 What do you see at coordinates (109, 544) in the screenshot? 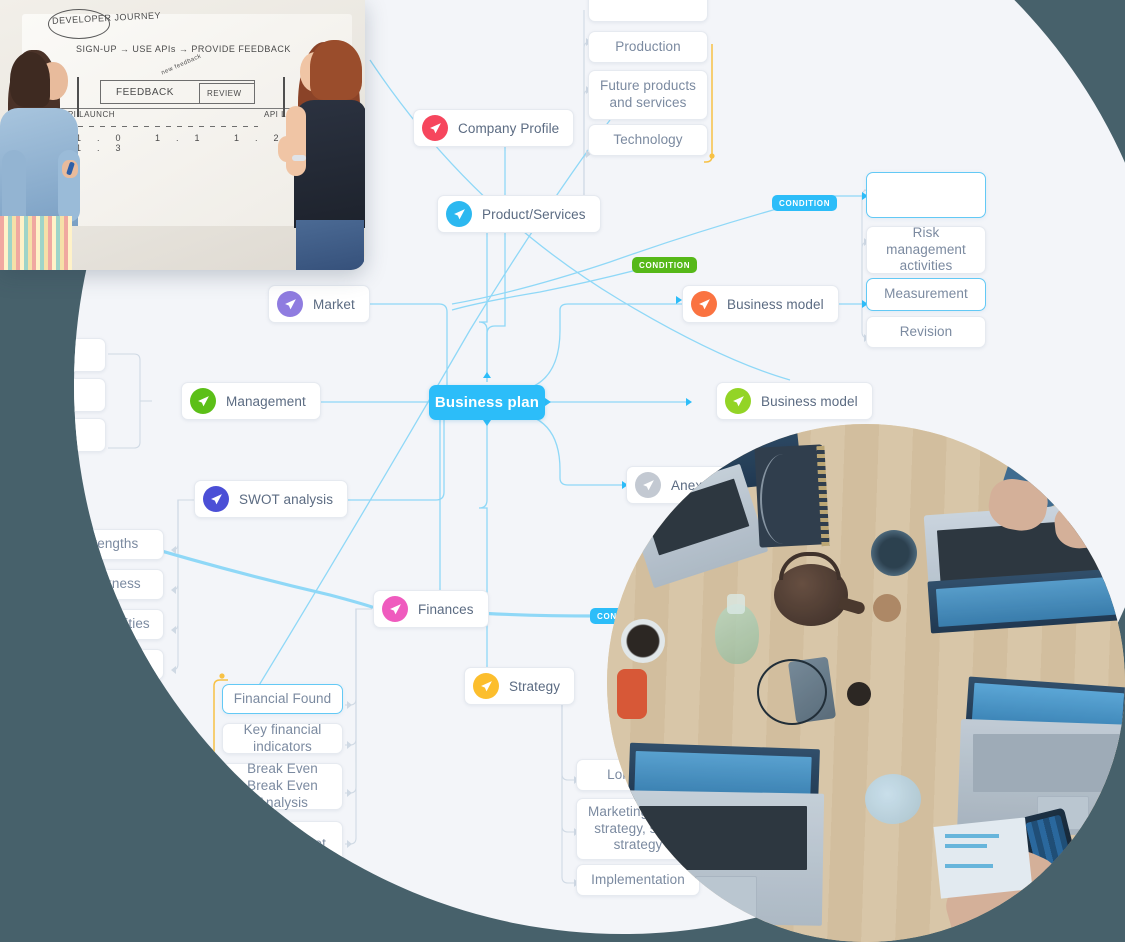
I see `child-node-label: Strengths` at bounding box center [109, 544].